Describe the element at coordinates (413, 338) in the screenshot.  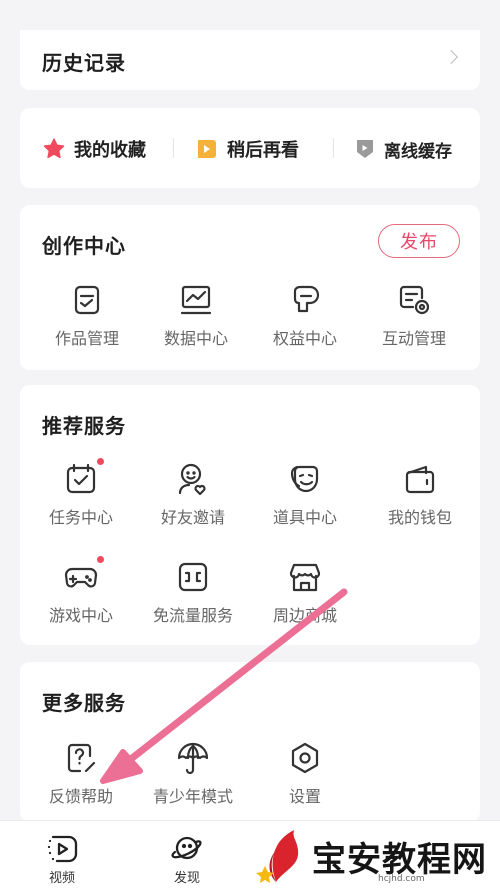
I see `interaction-manage-label: 互动管理` at that location.